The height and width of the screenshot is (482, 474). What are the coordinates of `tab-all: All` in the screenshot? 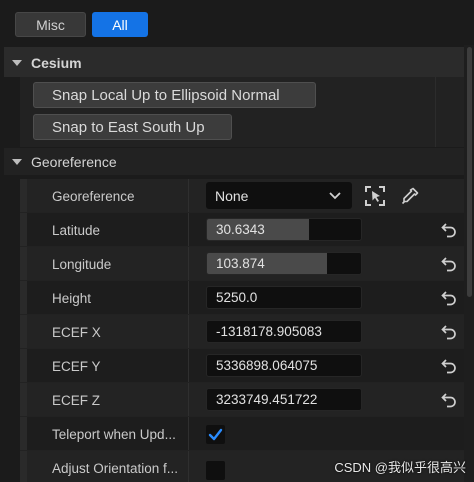 It's located at (120, 24).